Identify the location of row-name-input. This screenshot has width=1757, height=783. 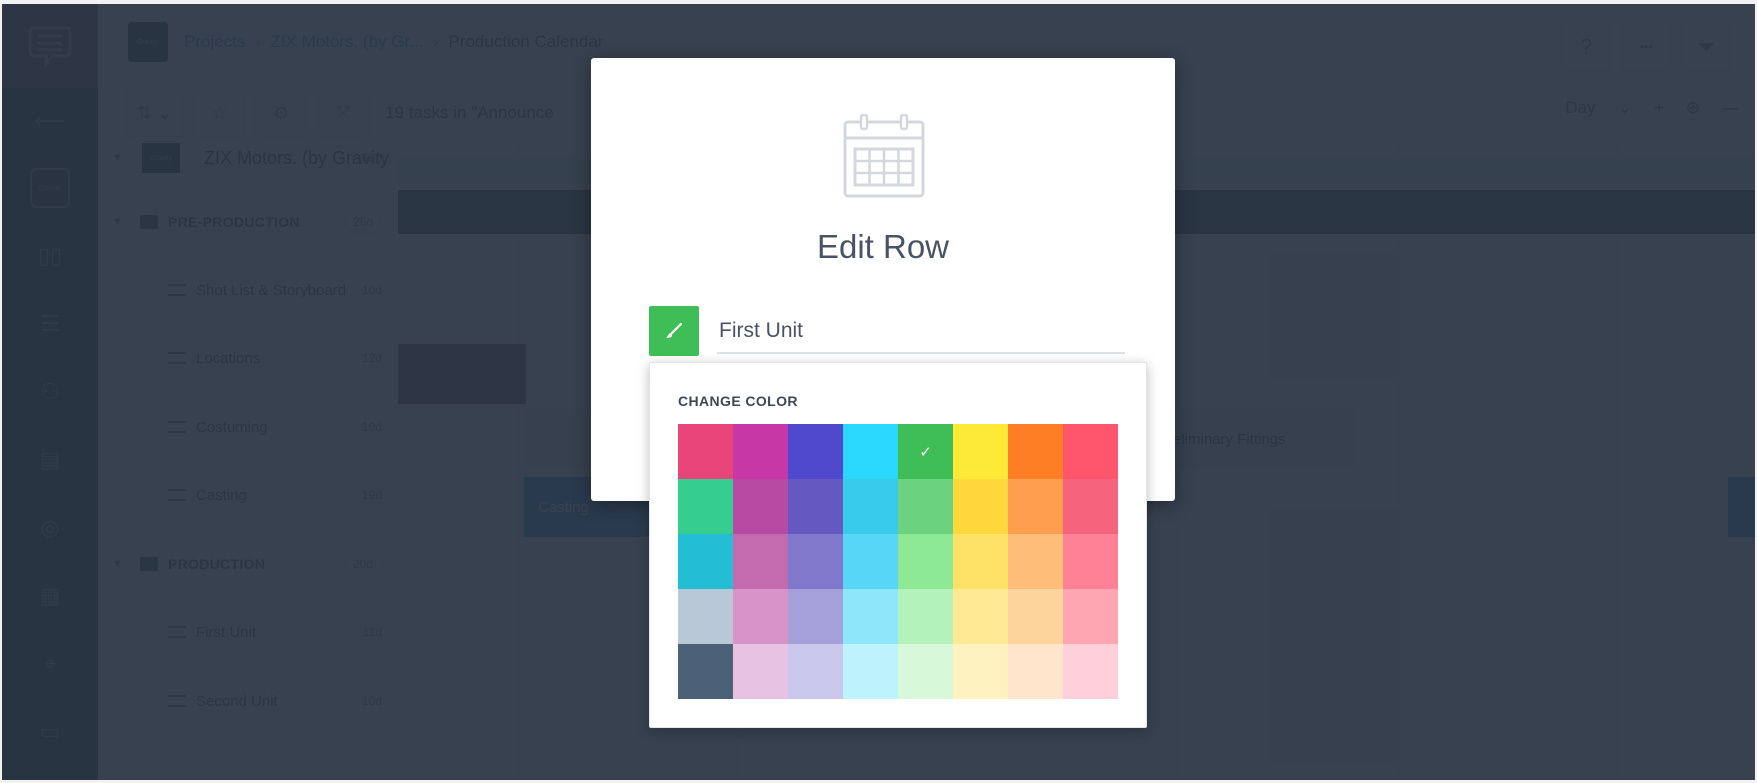
(921, 332).